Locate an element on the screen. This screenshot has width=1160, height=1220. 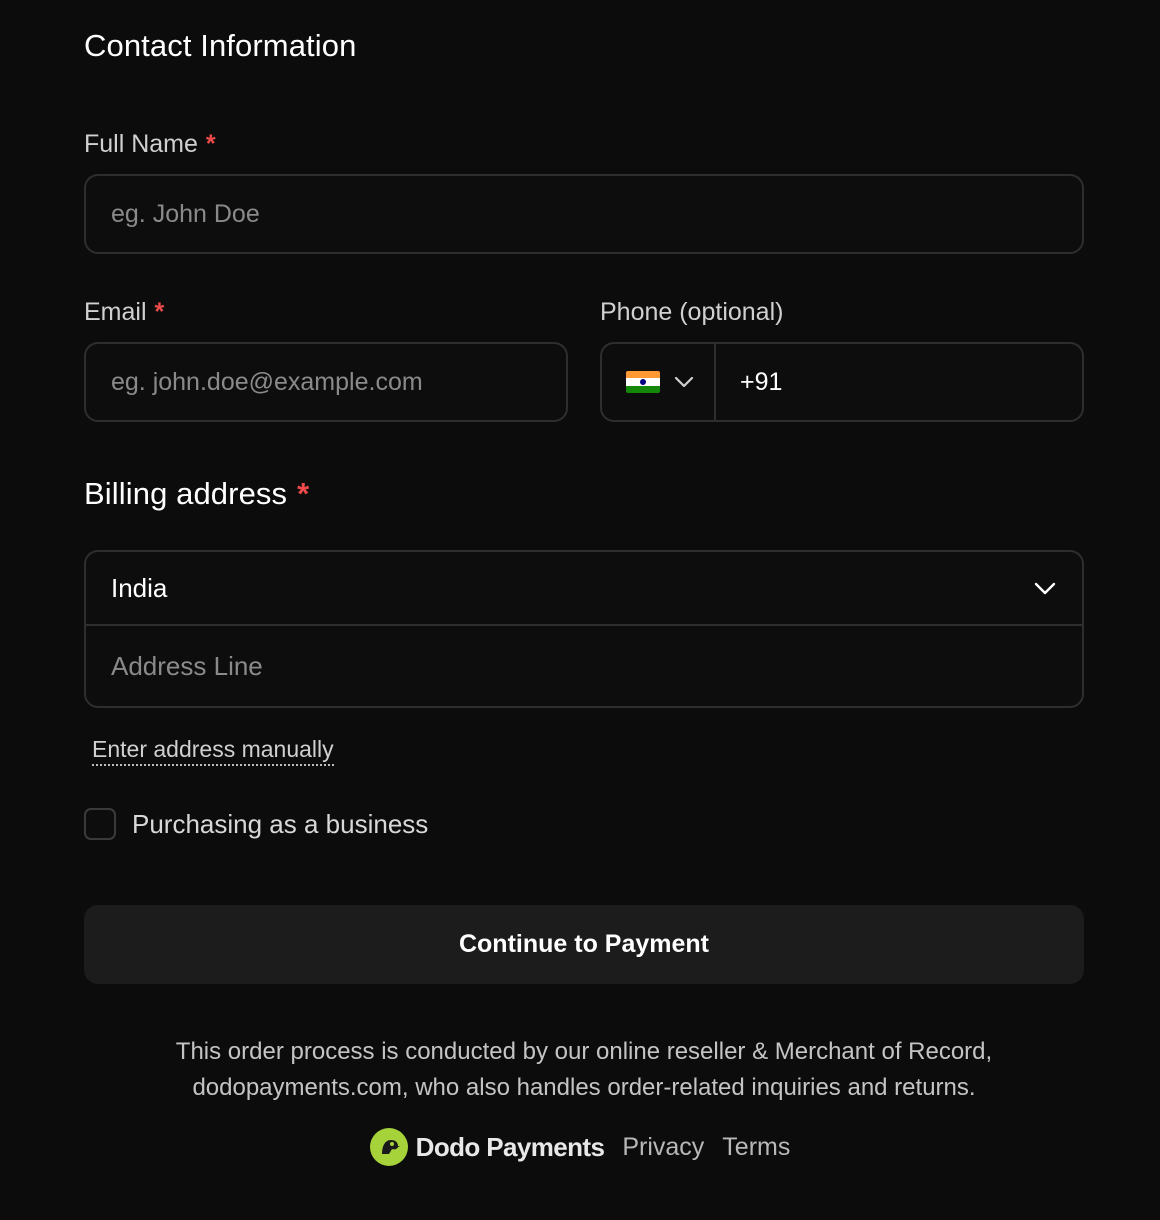
email-label-text: Email is located at coordinates (115, 312).